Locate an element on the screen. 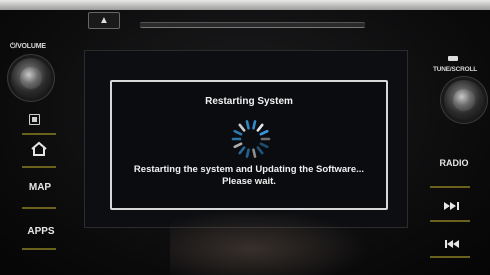 This screenshot has width=490, height=275. apps-button: APPS is located at coordinates (41, 231).